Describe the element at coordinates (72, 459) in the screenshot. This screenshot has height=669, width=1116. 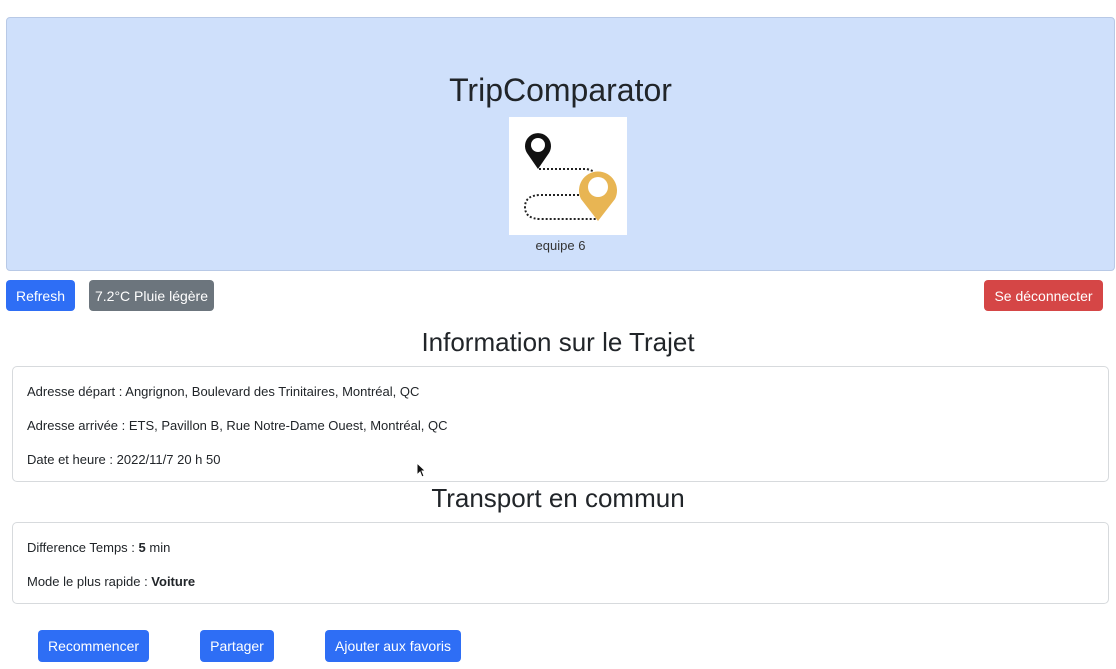
I see `datetime-label: Date et heure :` at that location.